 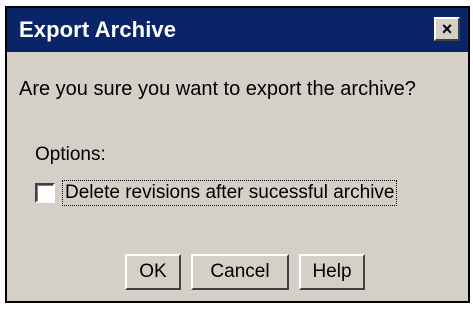 I want to click on options-label: Options:, so click(x=70, y=154).